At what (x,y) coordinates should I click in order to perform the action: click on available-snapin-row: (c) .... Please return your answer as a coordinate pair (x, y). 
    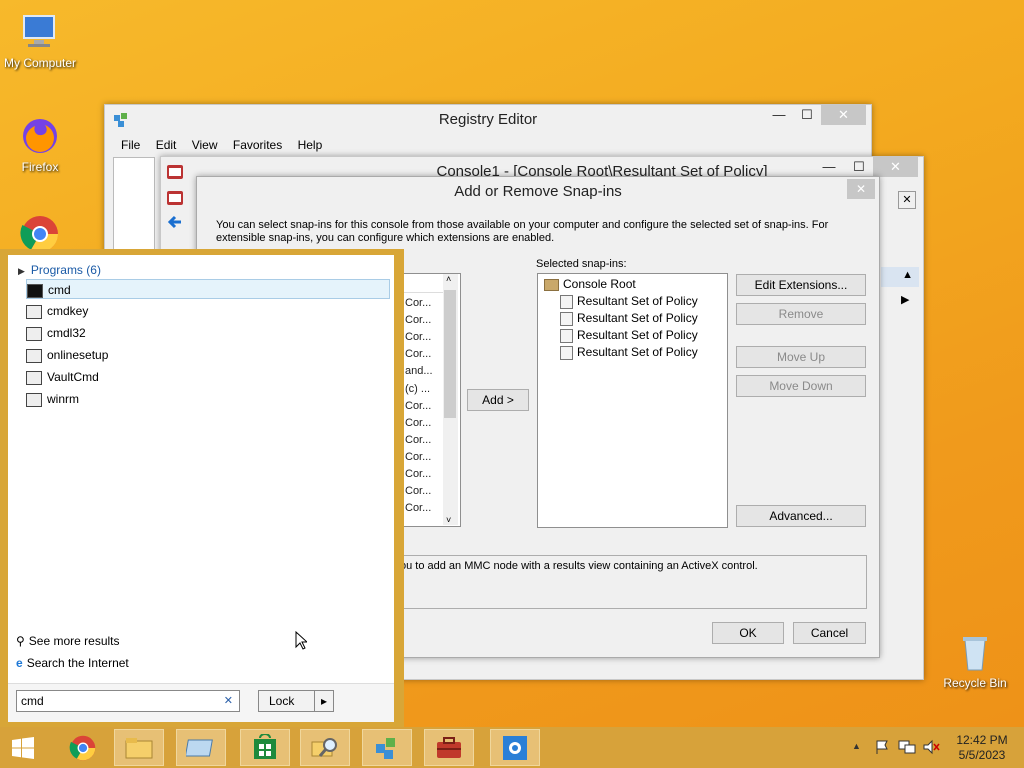
    Looking at the image, I should click on (417, 389).